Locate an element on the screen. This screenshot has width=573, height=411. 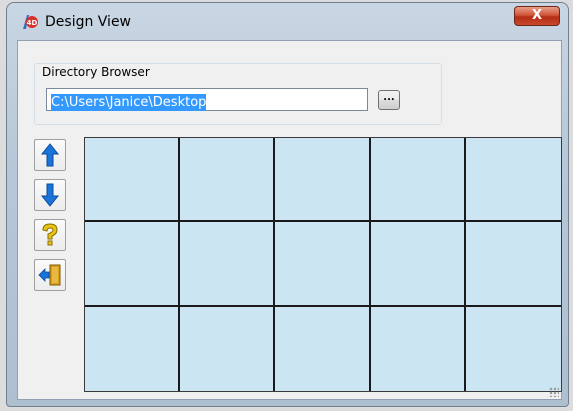
group-label: Directory Browser is located at coordinates (96, 72).